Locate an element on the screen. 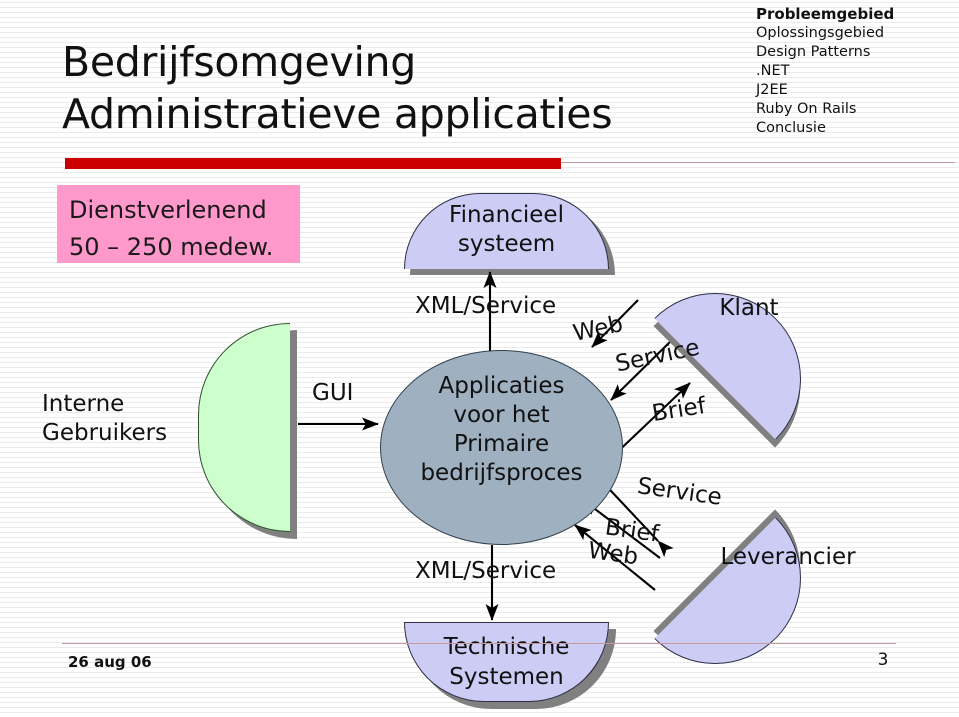 Image resolution: width=959 pixels, height=717 pixels. nav-item-net: .NET is located at coordinates (856, 71).